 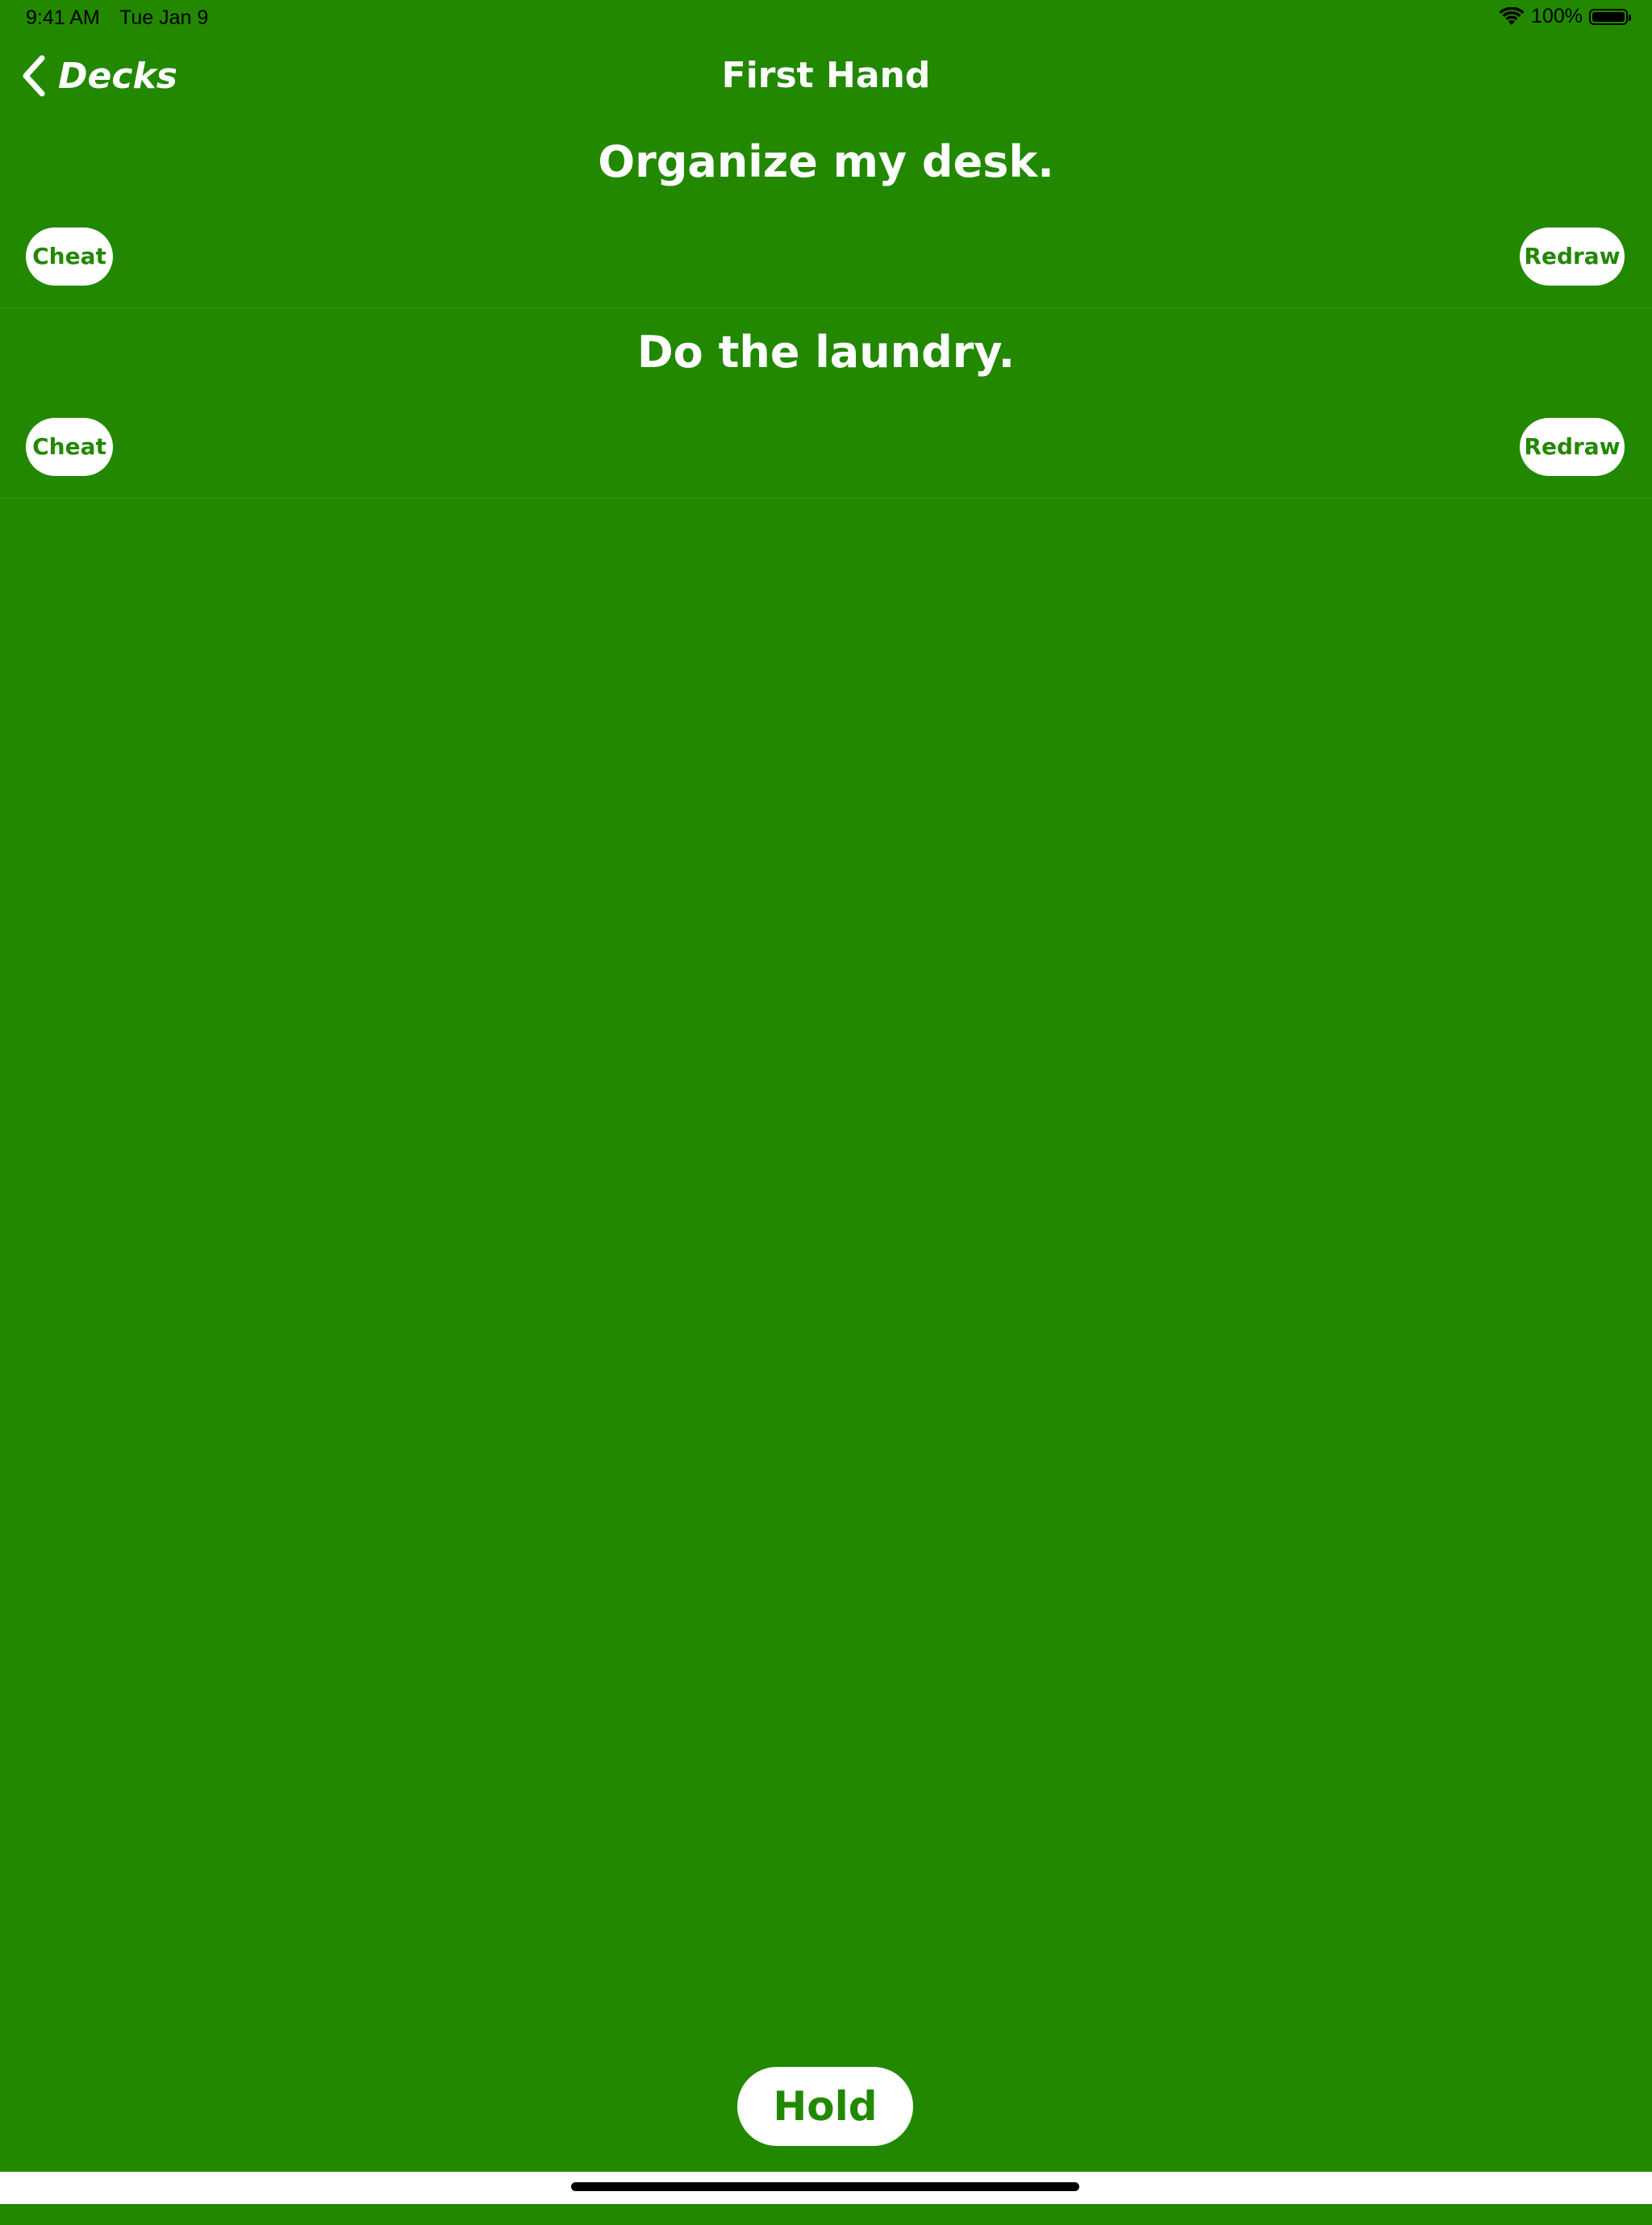 What do you see at coordinates (826, 213) in the screenshot?
I see `task-row: Organize my desk. Cheat Redraw` at bounding box center [826, 213].